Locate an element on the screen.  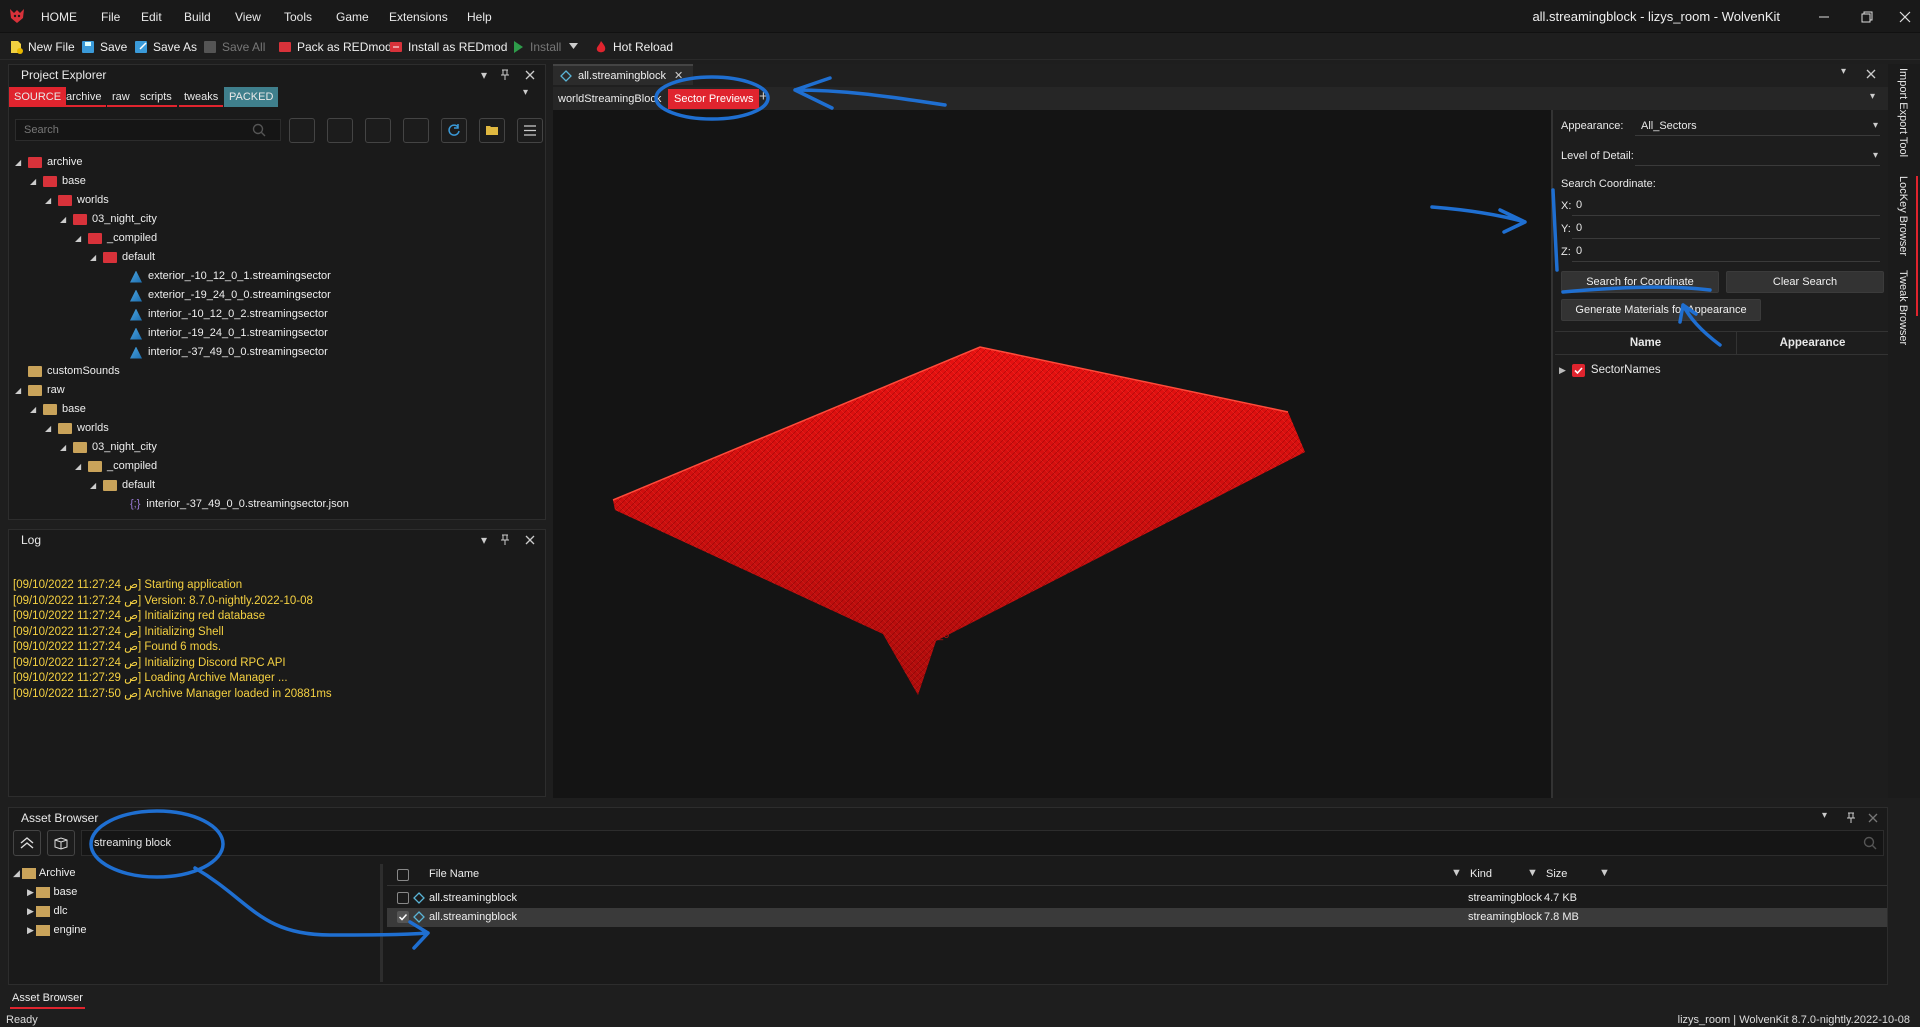
column-appearance: Appearance is located at coordinates (1812, 343).